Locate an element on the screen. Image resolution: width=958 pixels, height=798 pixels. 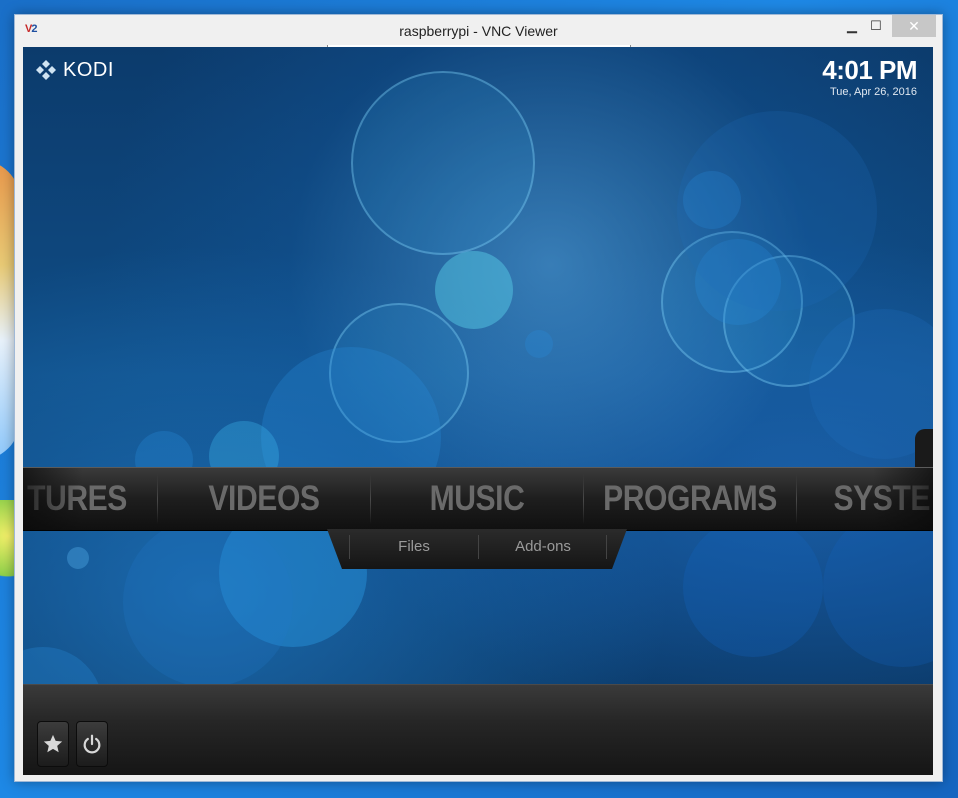
submenu-bar: Files Add-ons is located at coordinates (477, 549).